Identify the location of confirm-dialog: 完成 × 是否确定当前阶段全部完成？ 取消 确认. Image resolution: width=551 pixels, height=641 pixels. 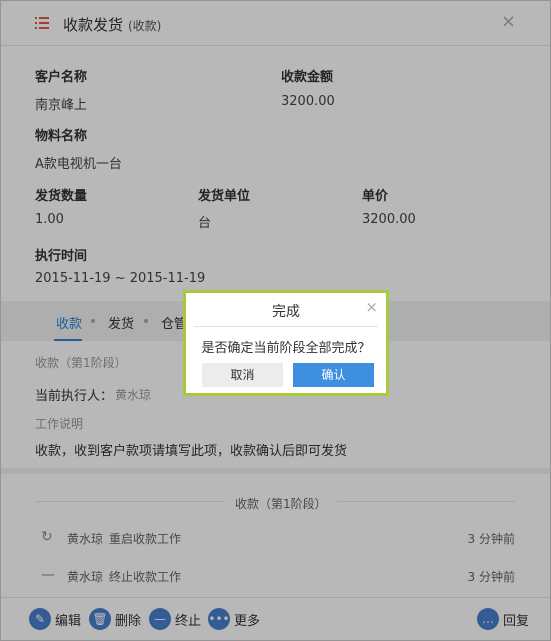
(286, 343).